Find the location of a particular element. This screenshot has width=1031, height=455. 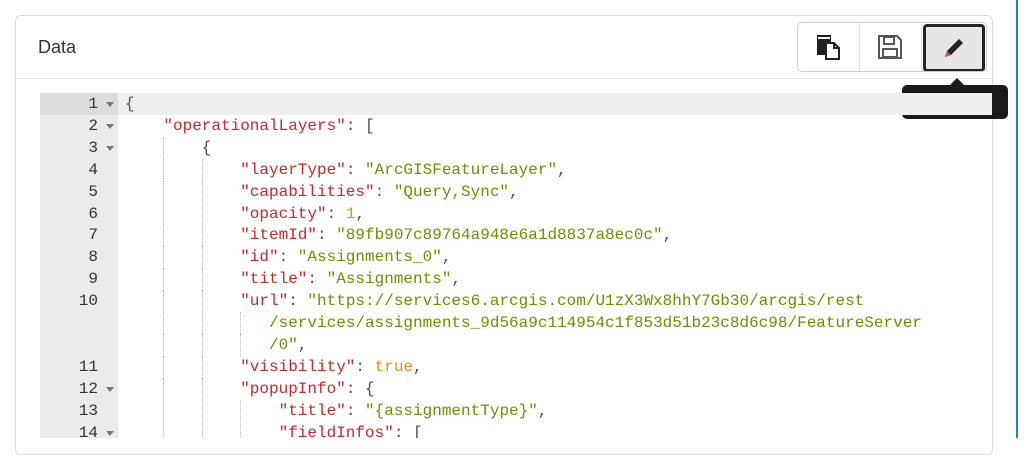

copy-button is located at coordinates (829, 47).